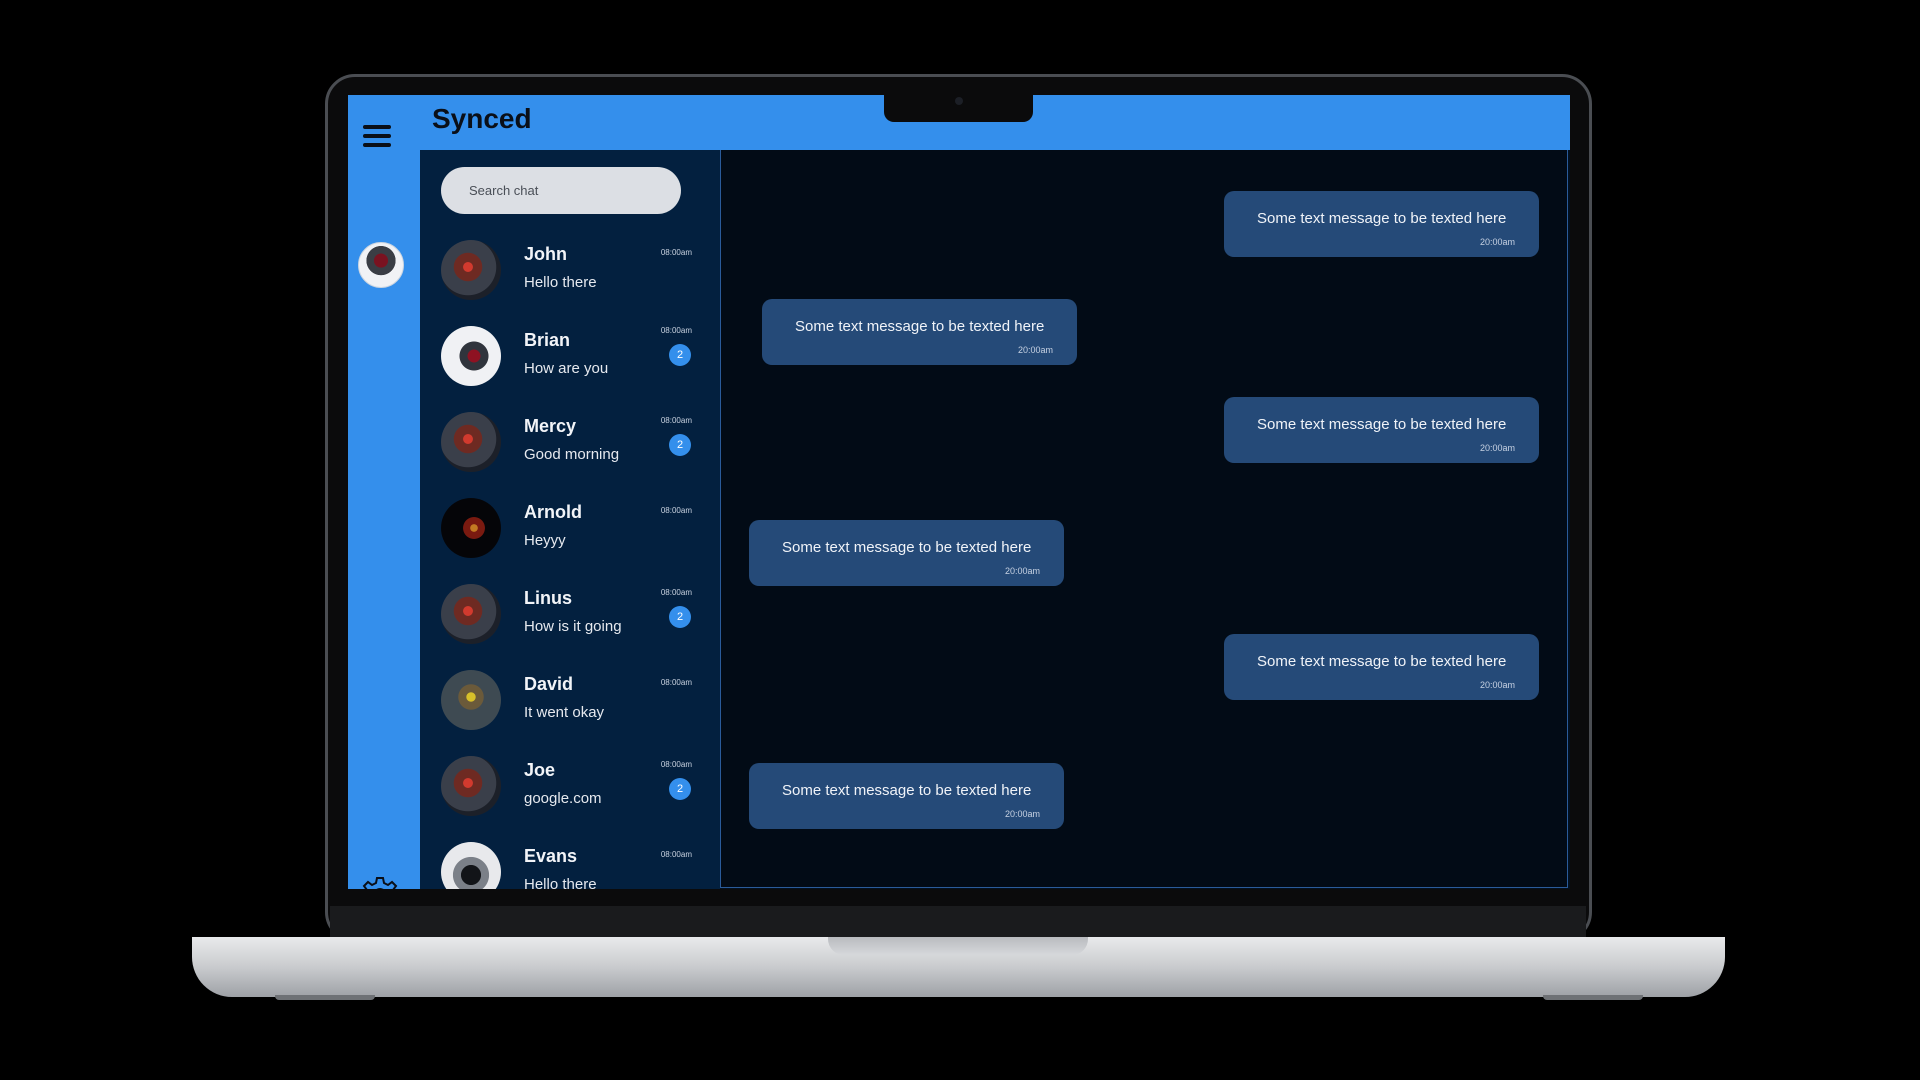 This screenshot has width=1920, height=1080. Describe the element at coordinates (573, 626) in the screenshot. I see `chat-preview: How is it going` at that location.